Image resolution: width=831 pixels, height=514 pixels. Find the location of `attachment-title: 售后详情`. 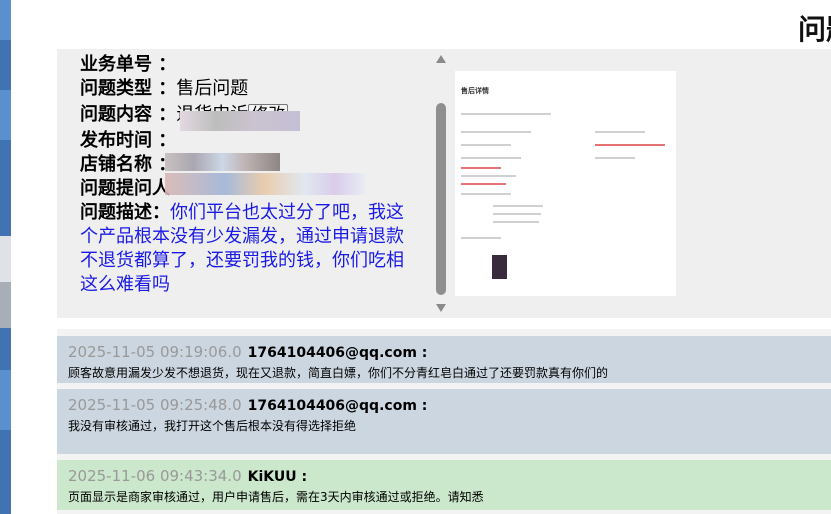

attachment-title: 售后详情 is located at coordinates (475, 91).